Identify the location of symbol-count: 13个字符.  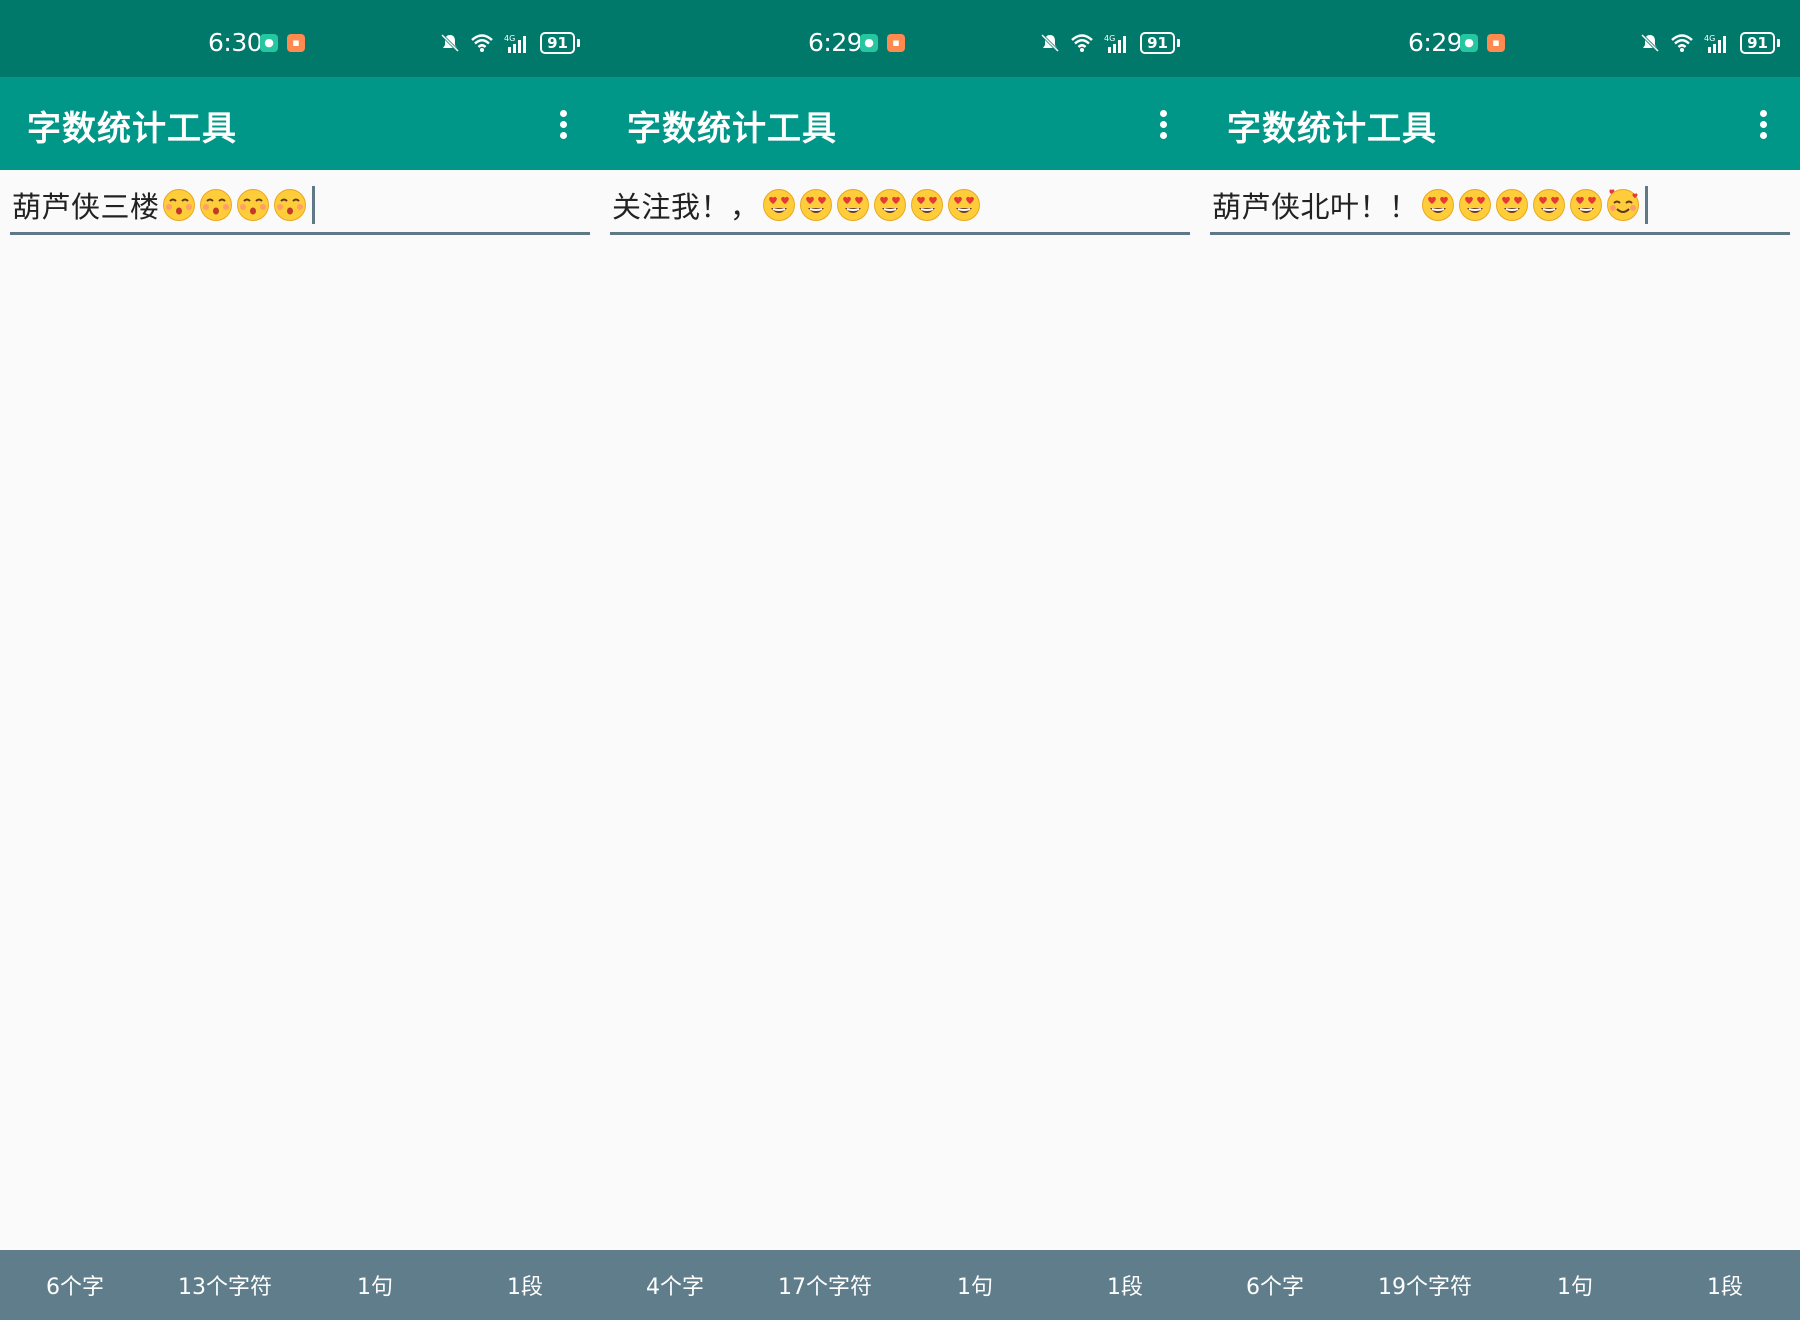
(225, 1287).